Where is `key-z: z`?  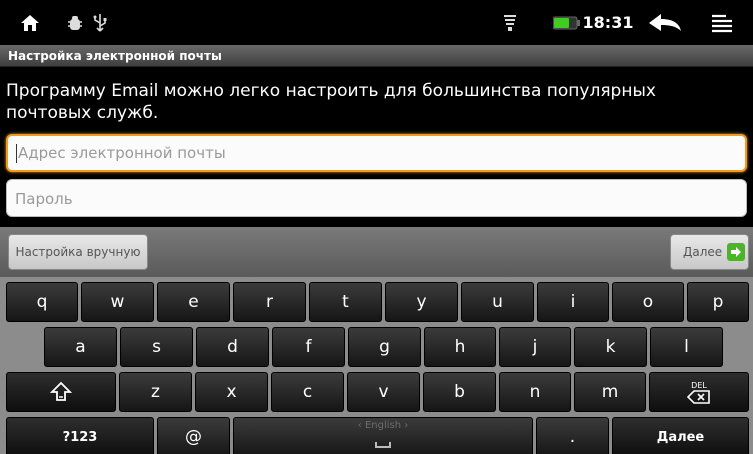 key-z: z is located at coordinates (155, 392).